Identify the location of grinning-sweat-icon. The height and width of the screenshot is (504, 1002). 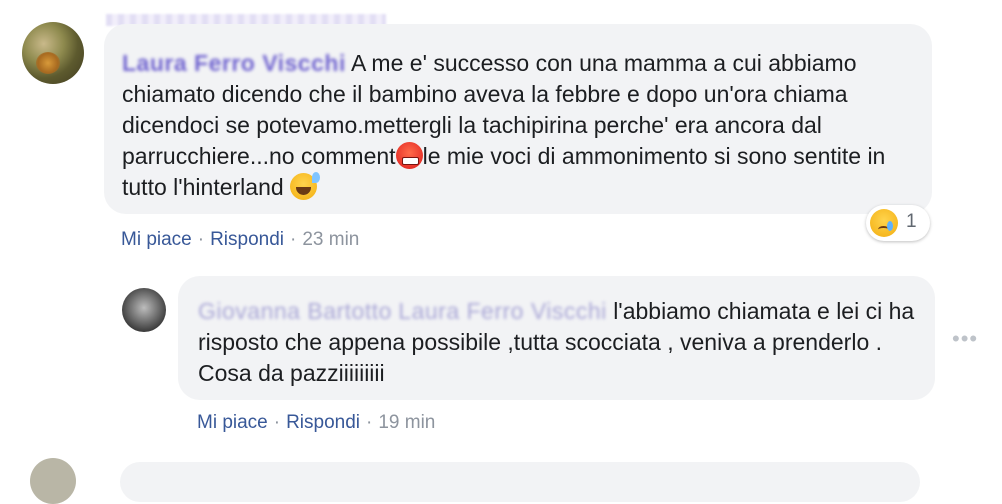
(305, 186).